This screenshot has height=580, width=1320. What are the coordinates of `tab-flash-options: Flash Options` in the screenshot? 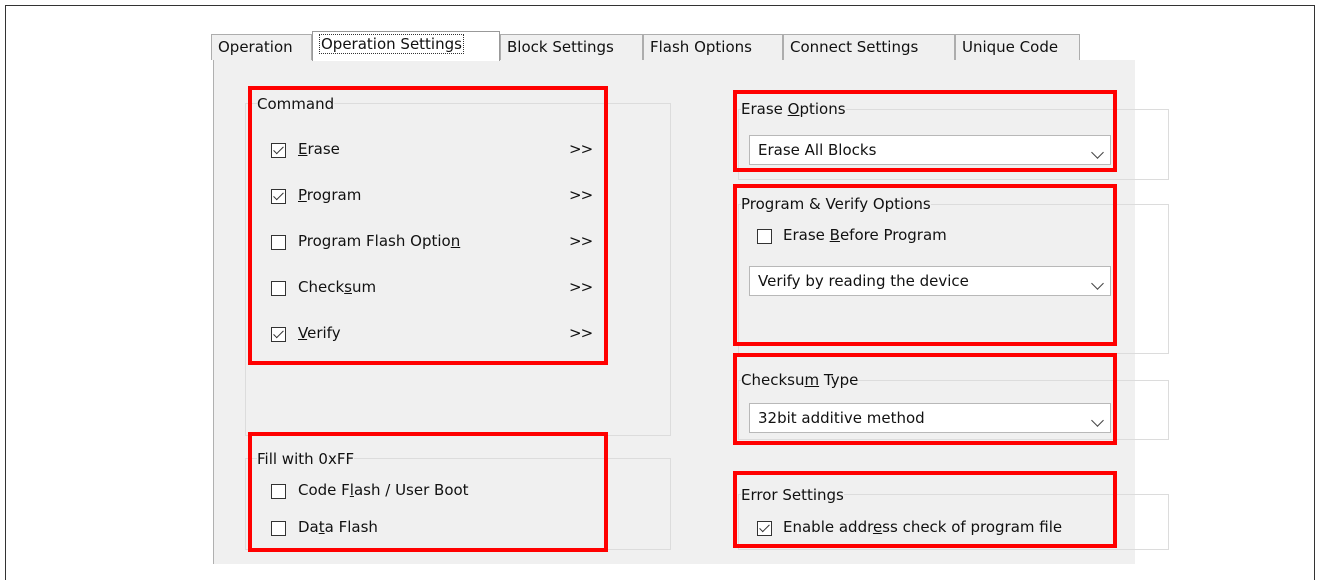 It's located at (713, 47).